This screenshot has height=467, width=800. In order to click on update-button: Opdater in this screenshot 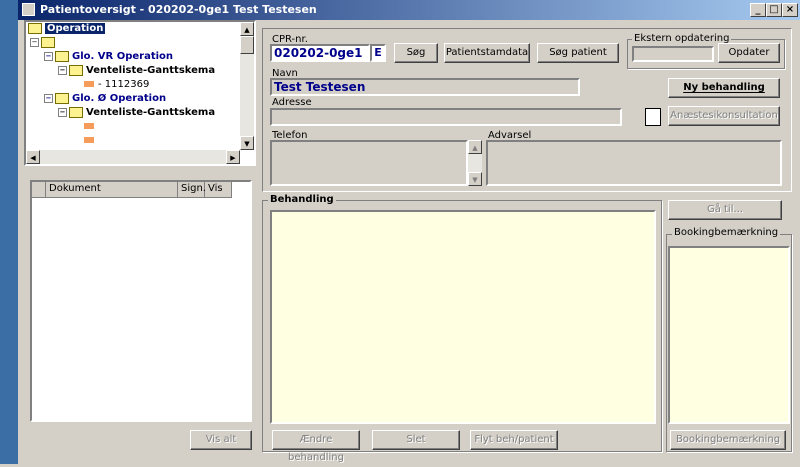, I will do `click(749, 53)`.